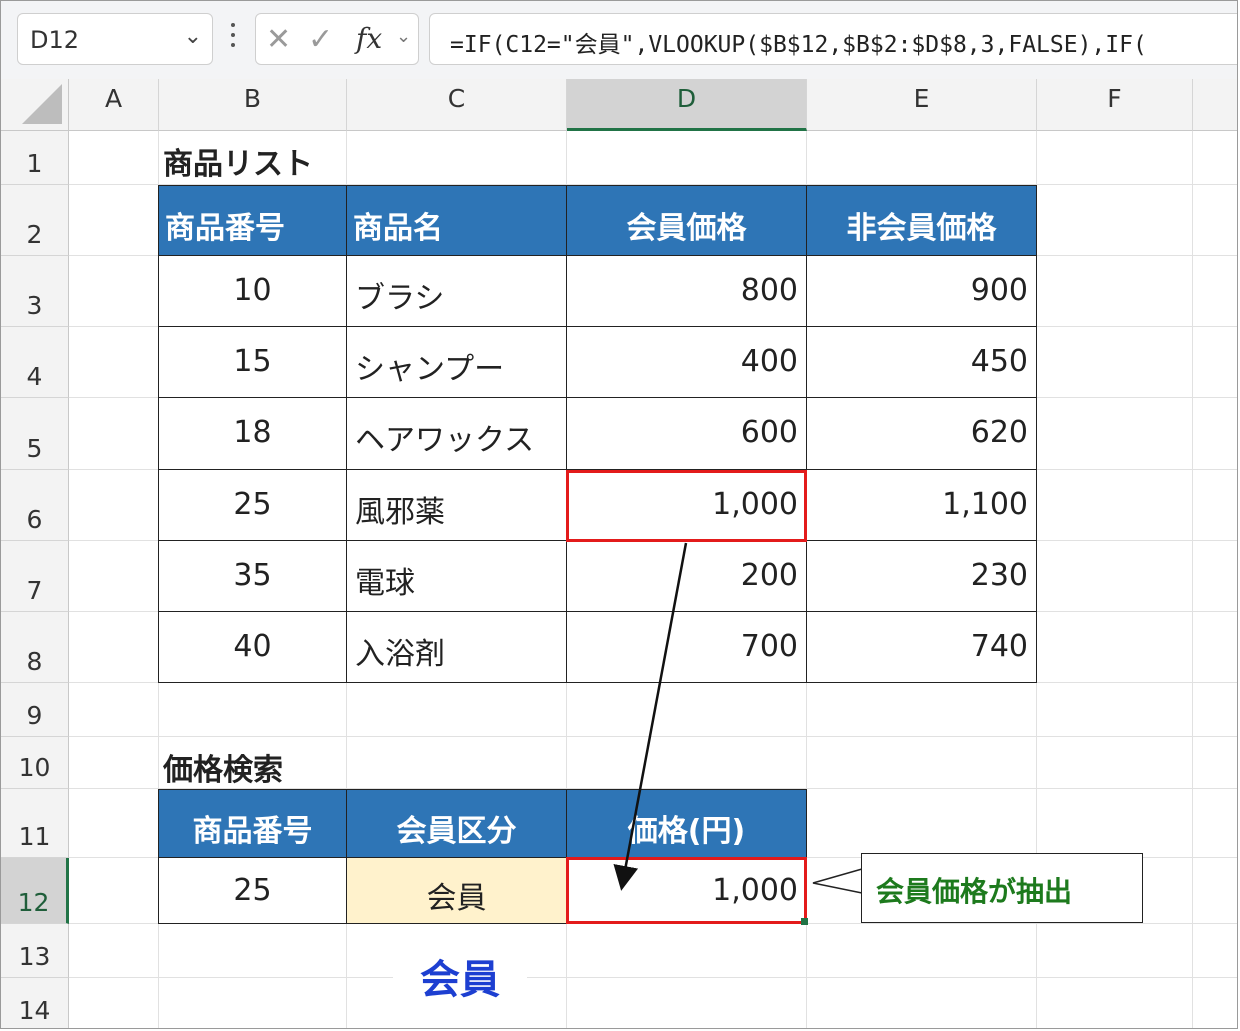 The width and height of the screenshot is (1240, 1031). What do you see at coordinates (974, 891) in the screenshot?
I see `callout-text: 会員価格が抽出` at bounding box center [974, 891].